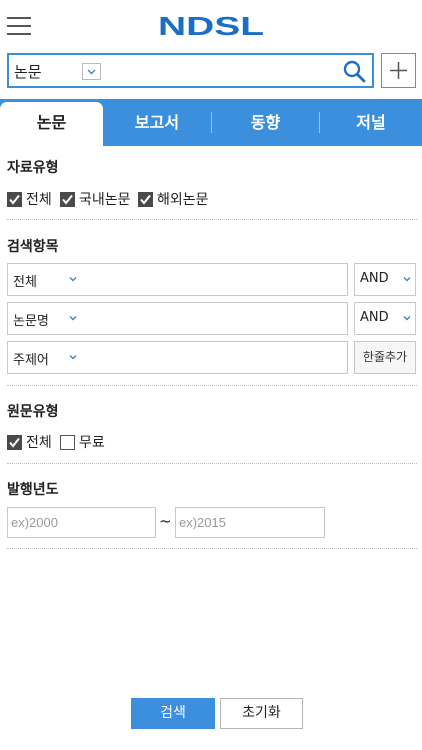  Describe the element at coordinates (177, 357) in the screenshot. I see `field-select-3: 주제어` at that location.